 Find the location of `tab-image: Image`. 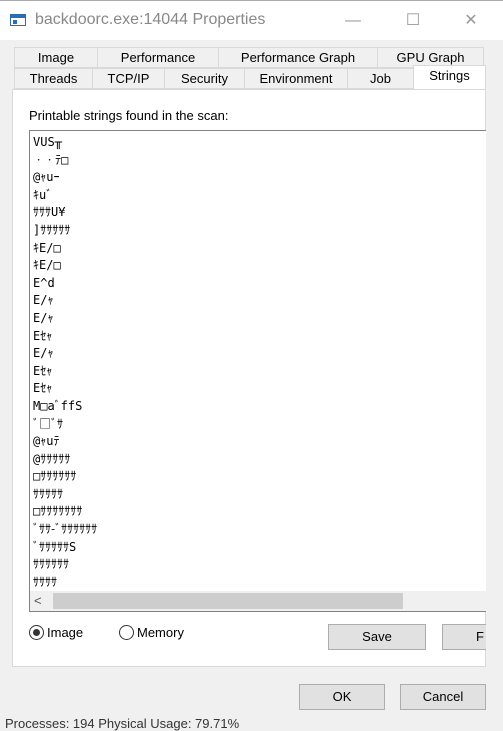

tab-image: Image is located at coordinates (56, 57).